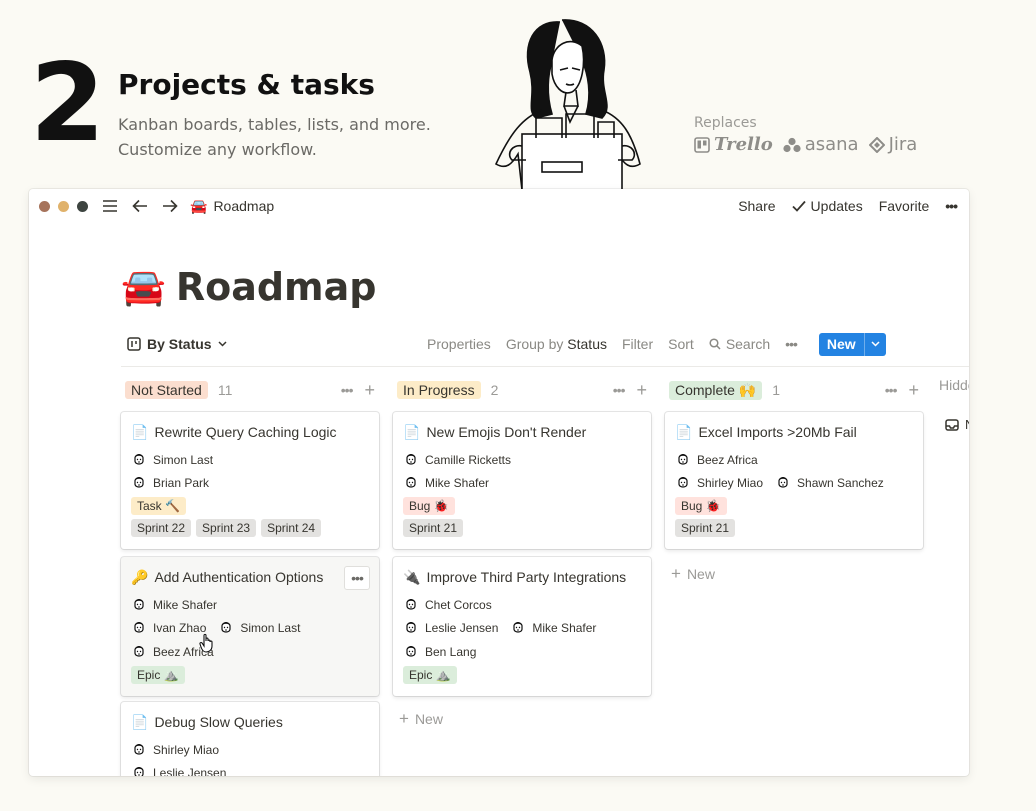  Describe the element at coordinates (217, 149) in the screenshot. I see `hero-subtitle-line-2: Customize any workflow.` at that location.